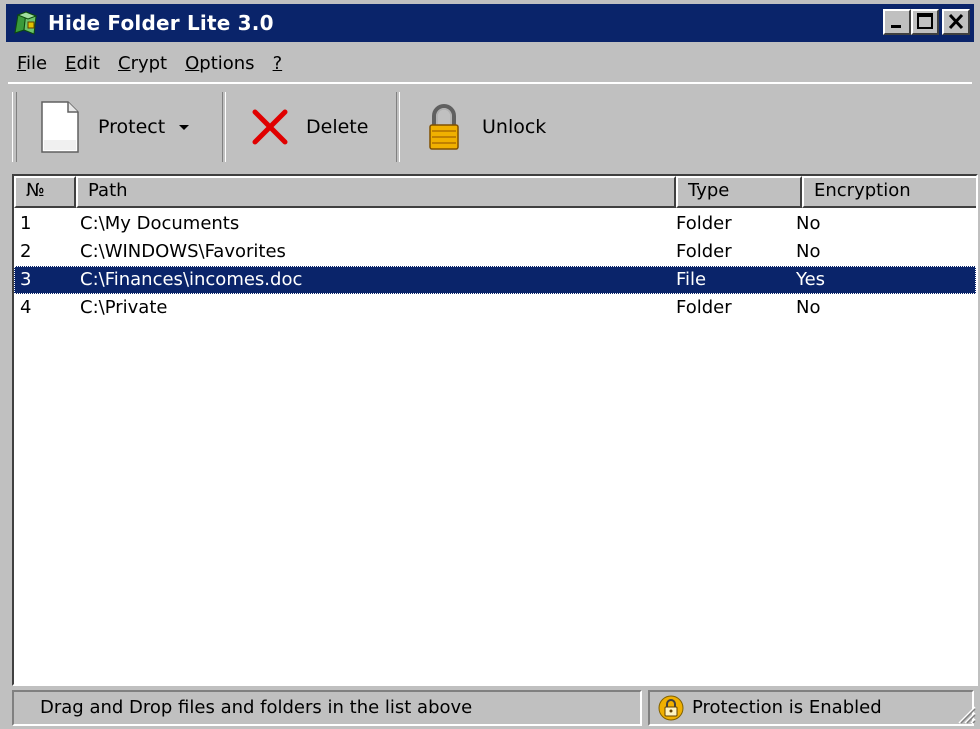 The image size is (980, 729). I want to click on row-path: C:\Private, so click(124, 307).